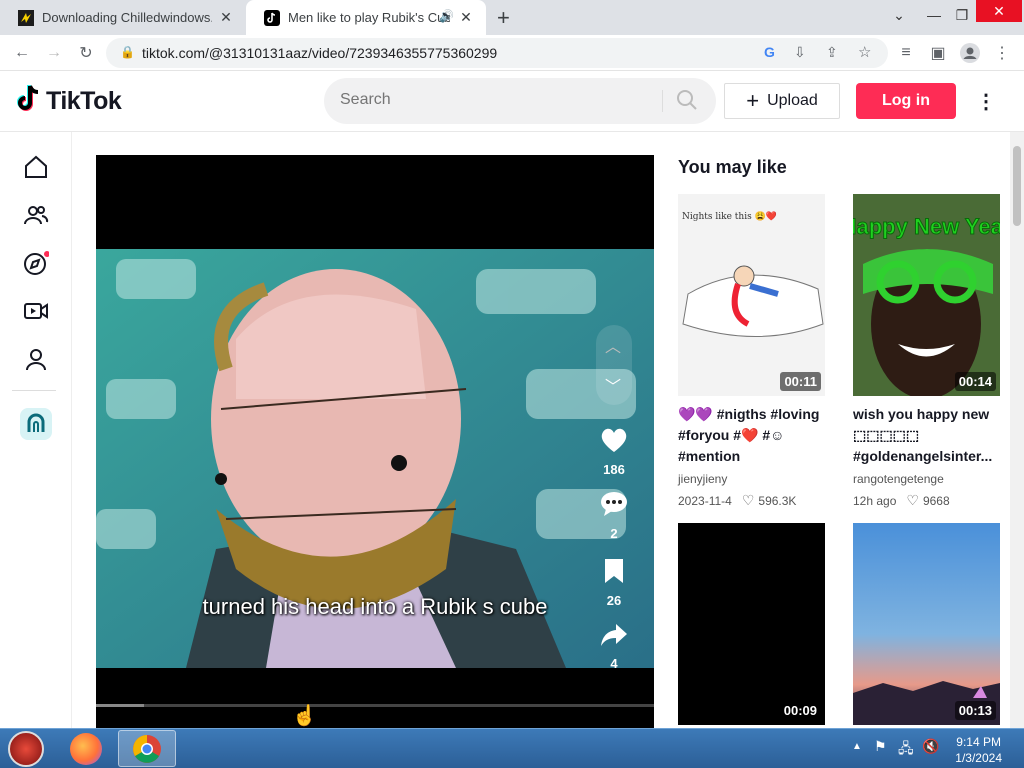 Image resolution: width=1024 pixels, height=768 pixels. Describe the element at coordinates (272, 17) in the screenshot. I see `tiktok-favicon-icon` at that location.